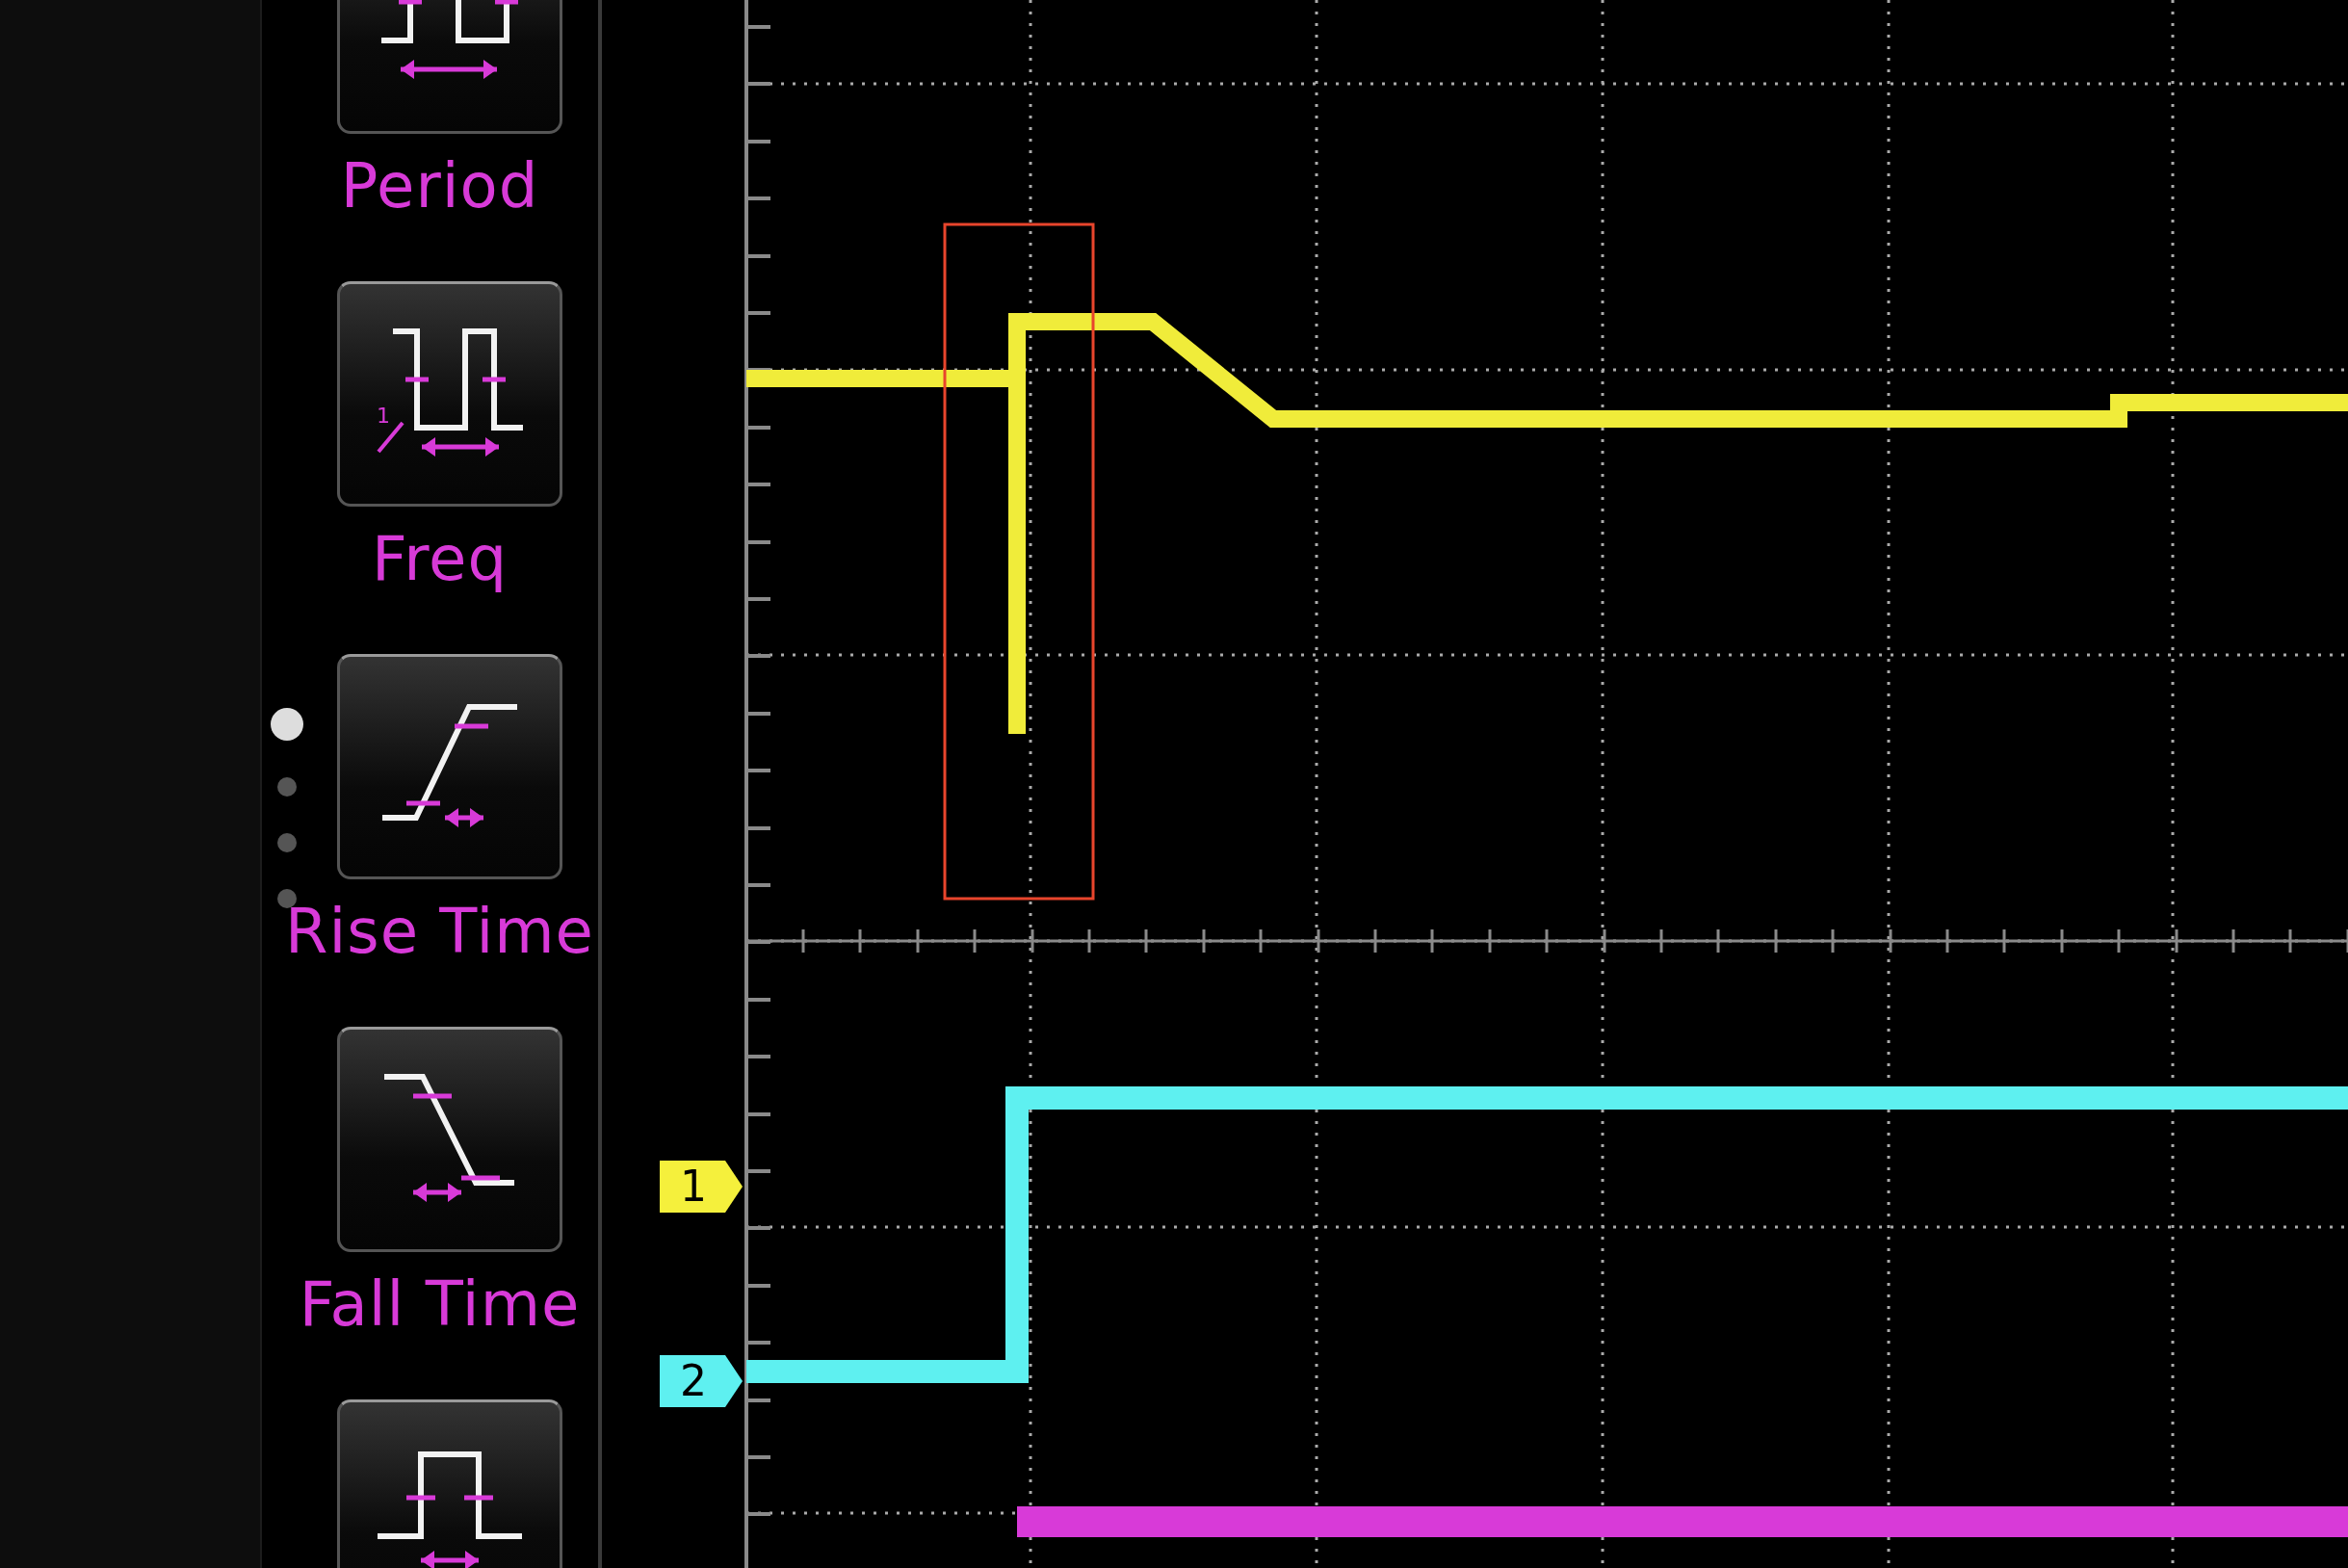  I want to click on falling-edge-icon, so click(449, 1139).